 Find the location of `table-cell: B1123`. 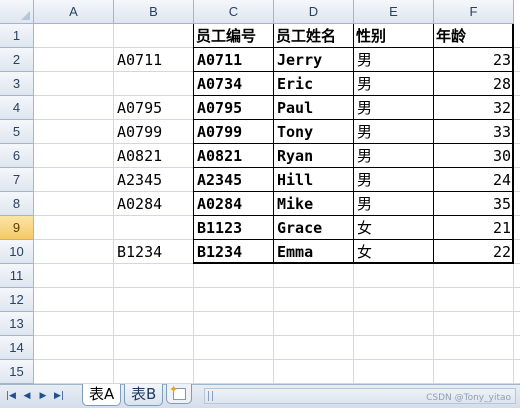

table-cell: B1123 is located at coordinates (234, 228).